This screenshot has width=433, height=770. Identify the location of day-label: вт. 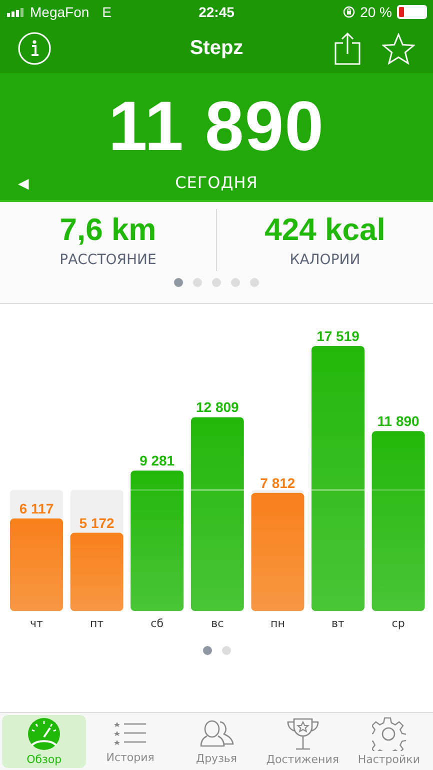
(338, 623).